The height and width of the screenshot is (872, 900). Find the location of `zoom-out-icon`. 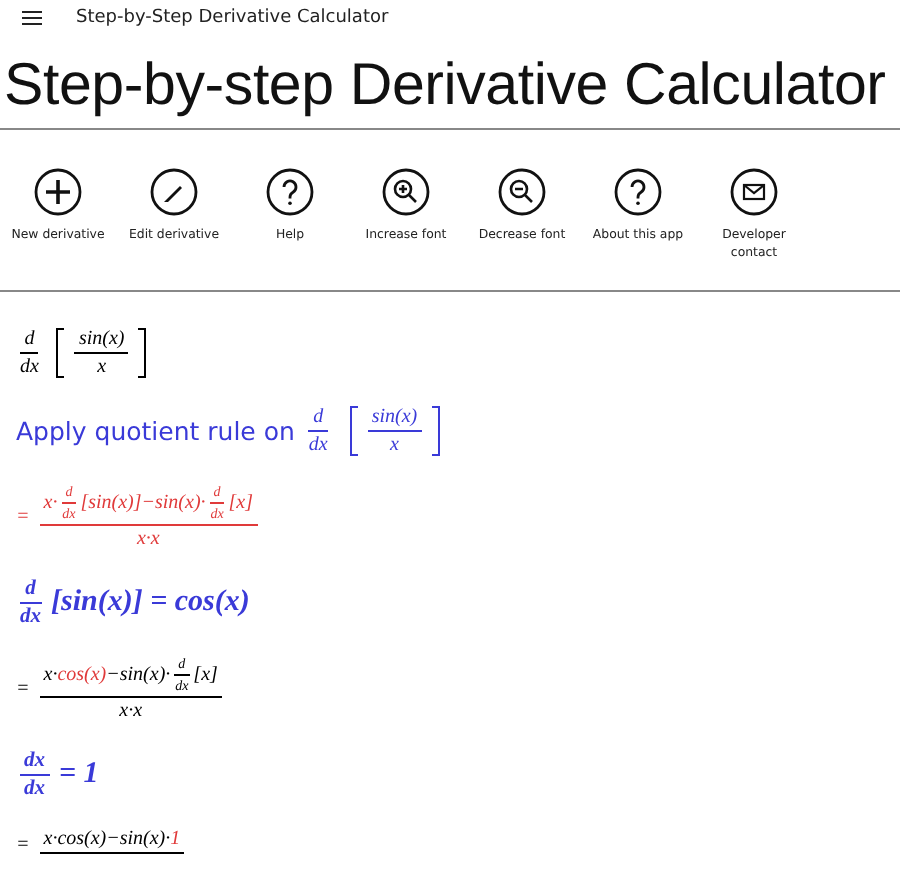

zoom-out-icon is located at coordinates (522, 192).